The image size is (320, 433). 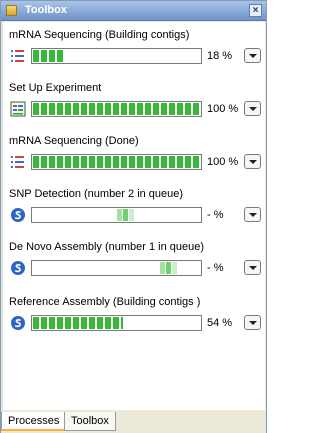 I want to click on process-item: mRNA Sequencing (Building contigs) 18 %, so click(x=134, y=51).